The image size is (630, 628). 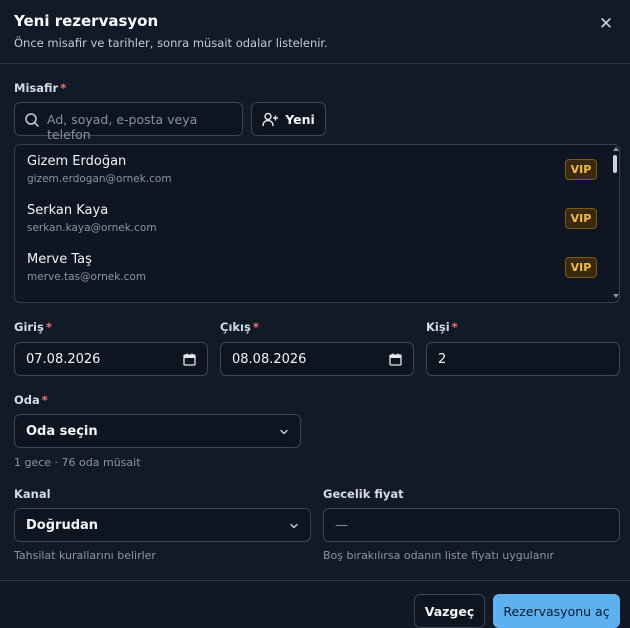 What do you see at coordinates (68, 210) in the screenshot?
I see `guest-name: Serkan Kaya` at bounding box center [68, 210].